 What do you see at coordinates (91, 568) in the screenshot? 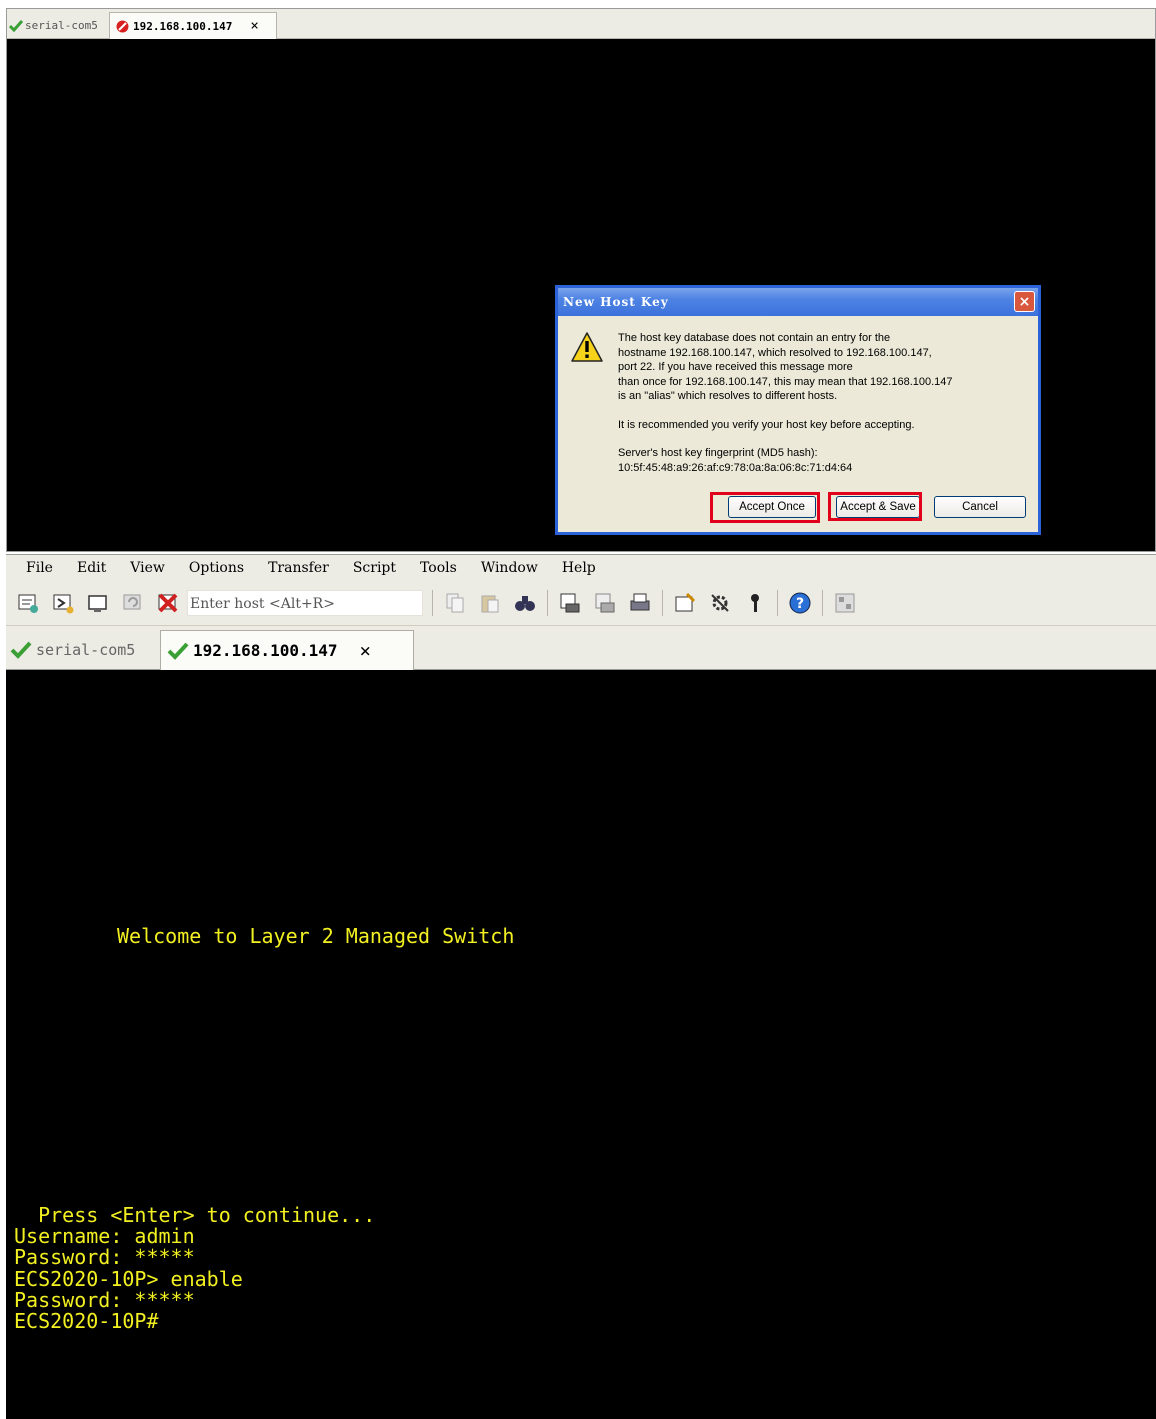
I see `menu-edit: Edit` at bounding box center [91, 568].